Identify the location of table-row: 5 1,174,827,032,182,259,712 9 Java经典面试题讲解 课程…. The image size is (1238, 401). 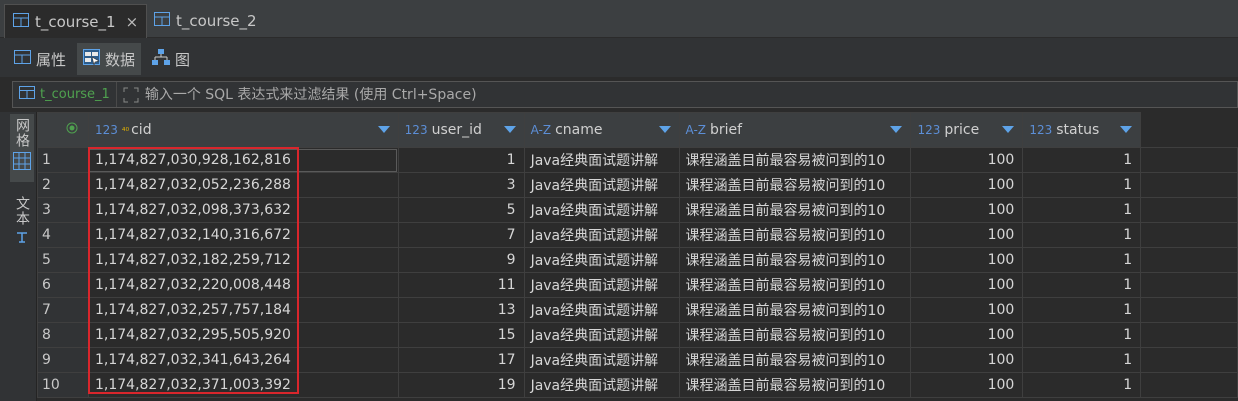
(637, 260).